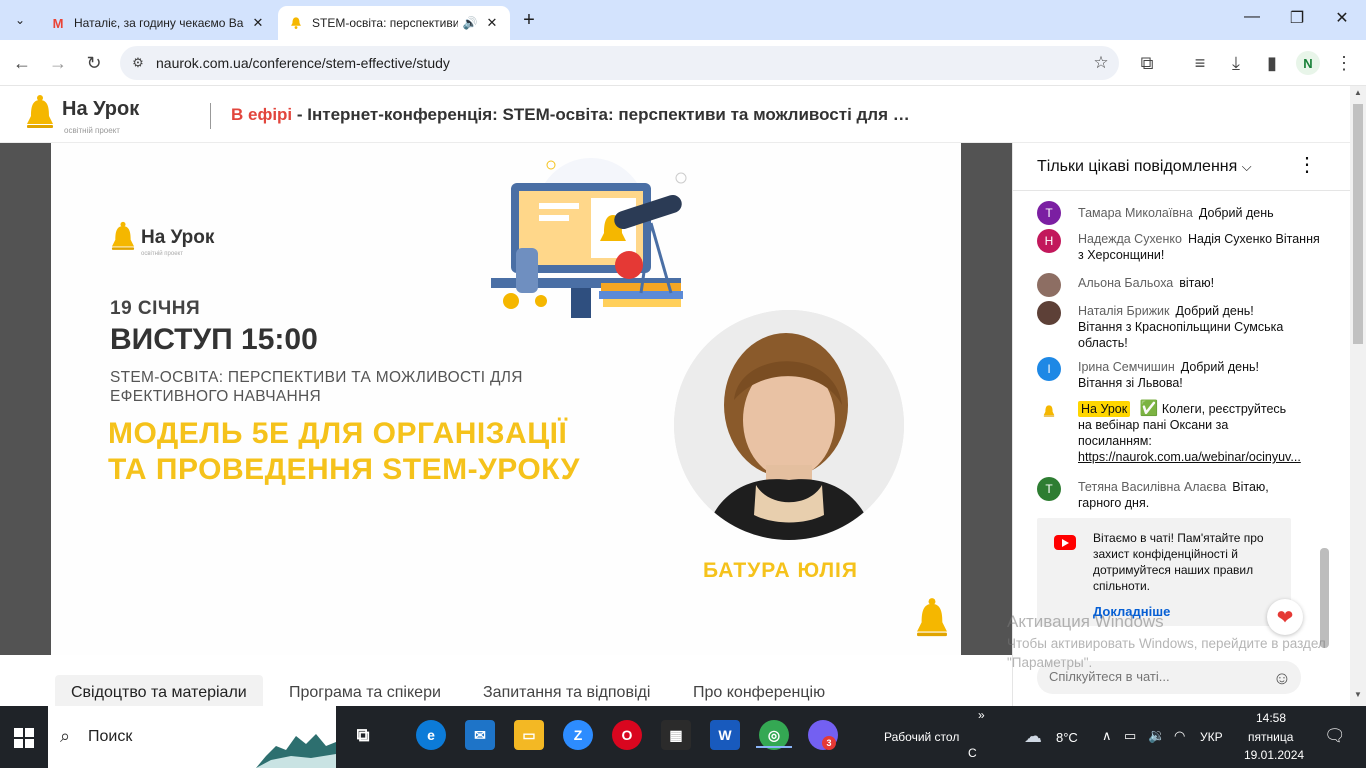 The width and height of the screenshot is (1366, 768). Describe the element at coordinates (394, 23) in the screenshot. I see `browser-tab-stem: STEM-освіта: перспективи 🔊 ✕` at that location.